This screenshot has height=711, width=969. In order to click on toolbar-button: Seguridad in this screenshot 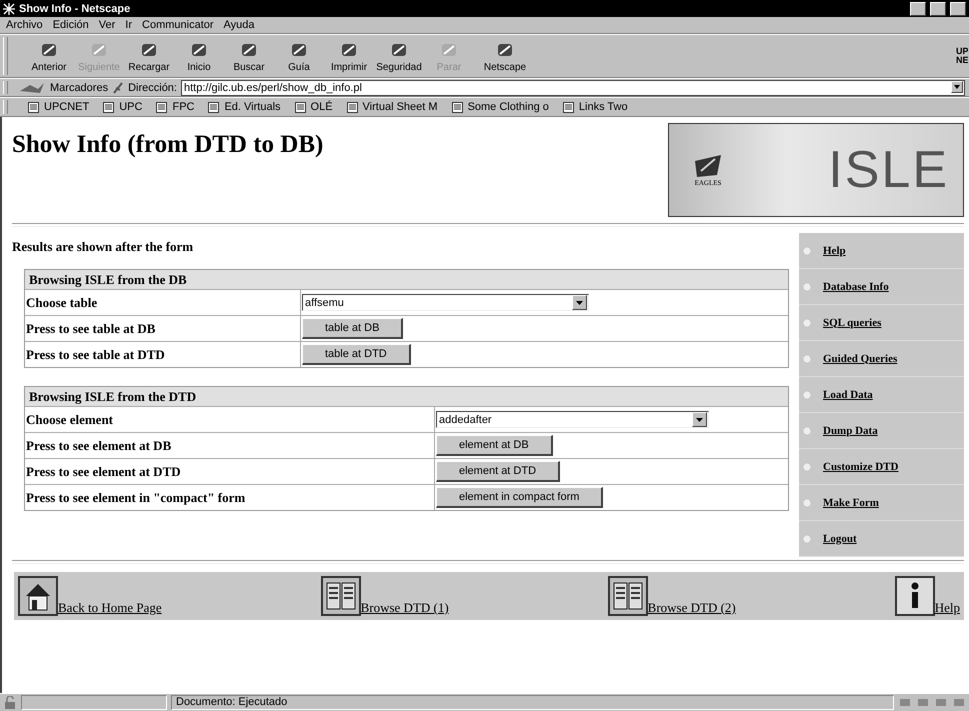, I will do `click(399, 56)`.